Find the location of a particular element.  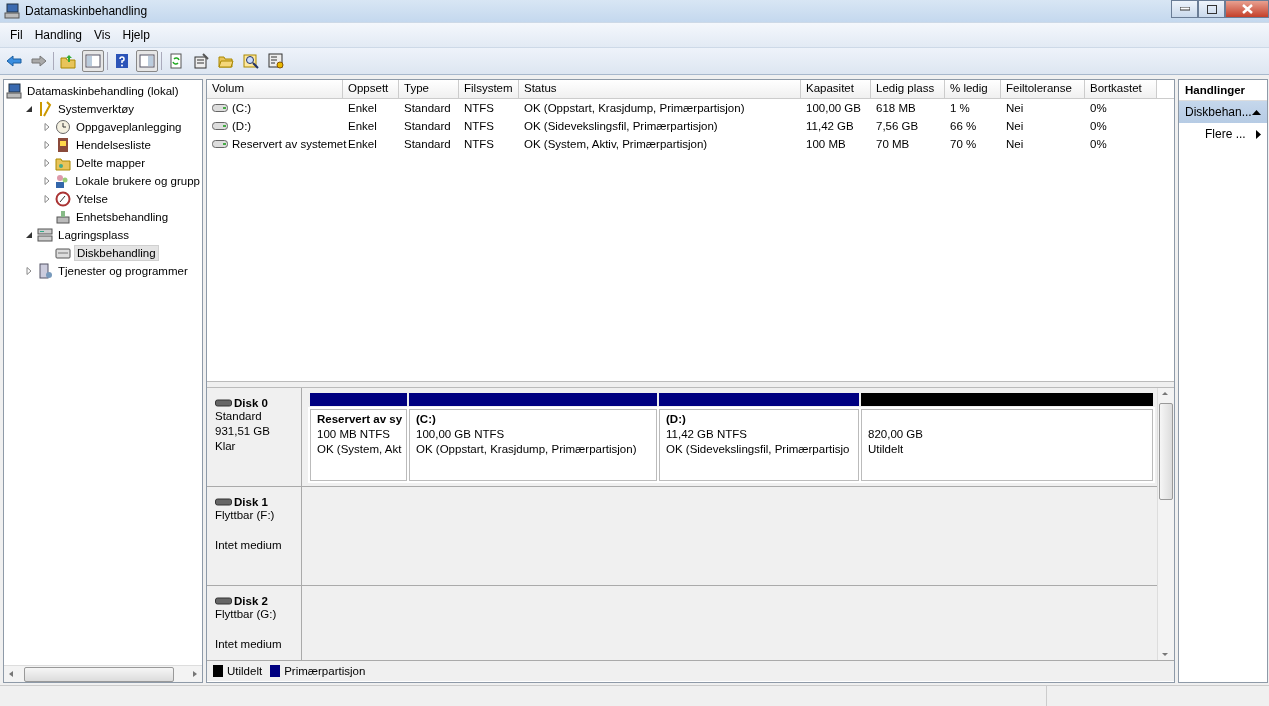

forward-arrow-icon is located at coordinates (39, 61).